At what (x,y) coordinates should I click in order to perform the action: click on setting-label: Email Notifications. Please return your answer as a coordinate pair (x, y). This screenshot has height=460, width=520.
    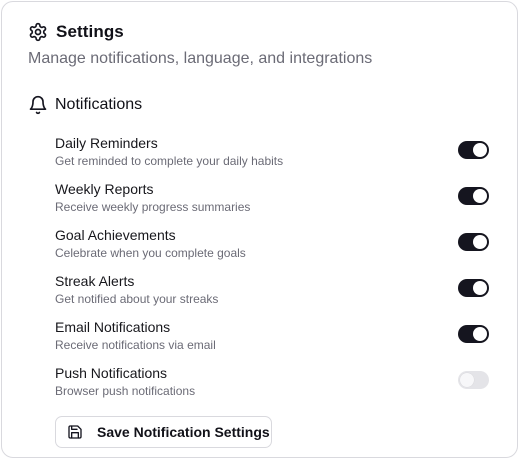
    Looking at the image, I should click on (113, 327).